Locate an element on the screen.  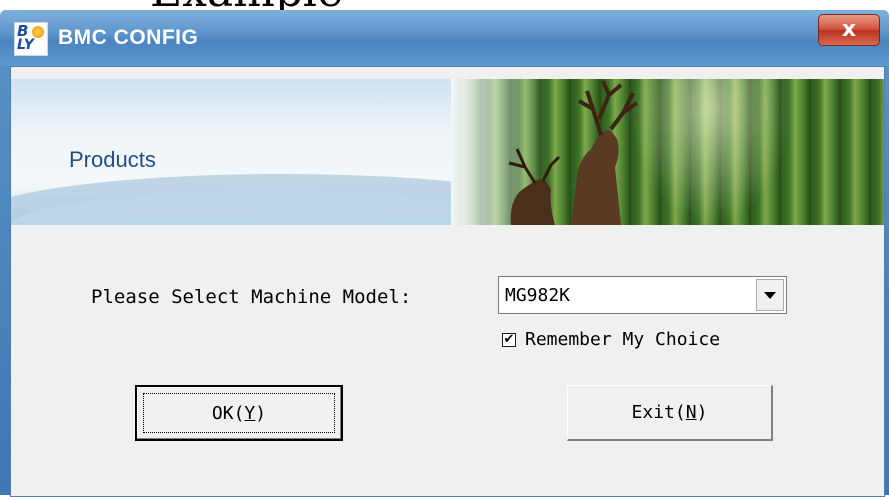
focus-rectangle is located at coordinates (239, 413).